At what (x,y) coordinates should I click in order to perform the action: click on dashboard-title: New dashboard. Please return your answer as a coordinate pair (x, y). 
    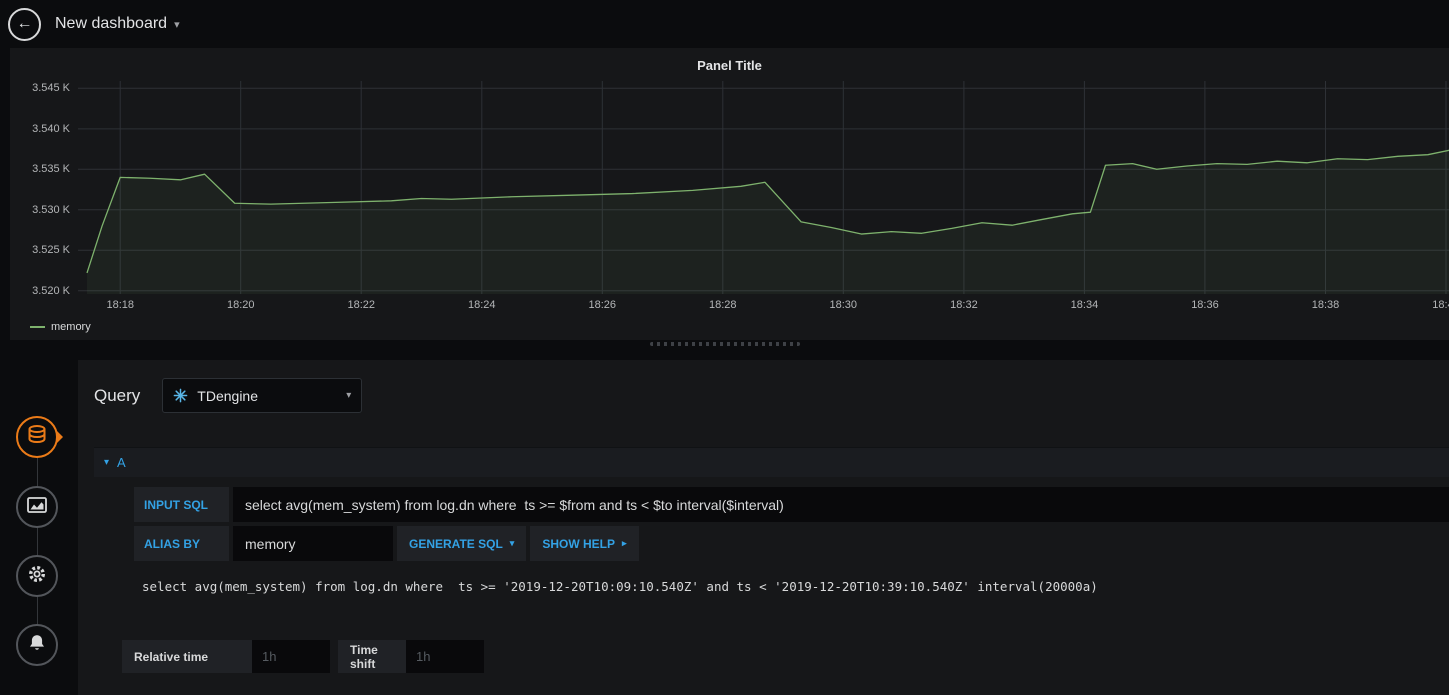
    Looking at the image, I should click on (111, 24).